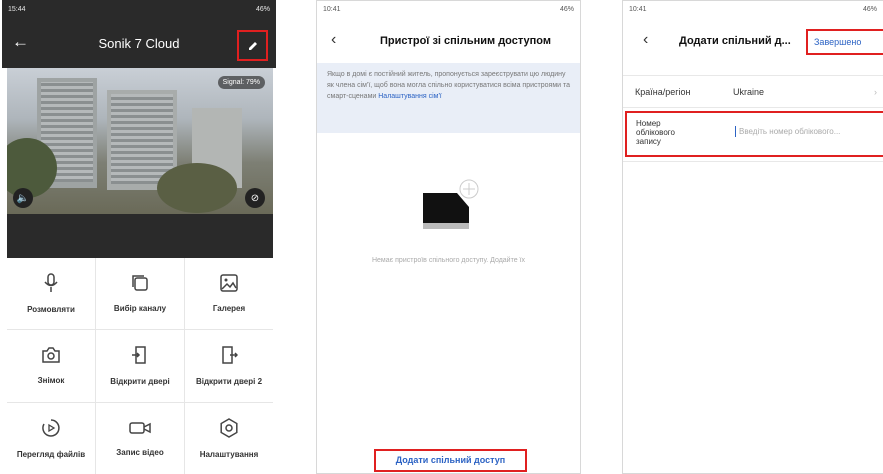  Describe the element at coordinates (51, 283) in the screenshot. I see `microphone-icon` at that location.